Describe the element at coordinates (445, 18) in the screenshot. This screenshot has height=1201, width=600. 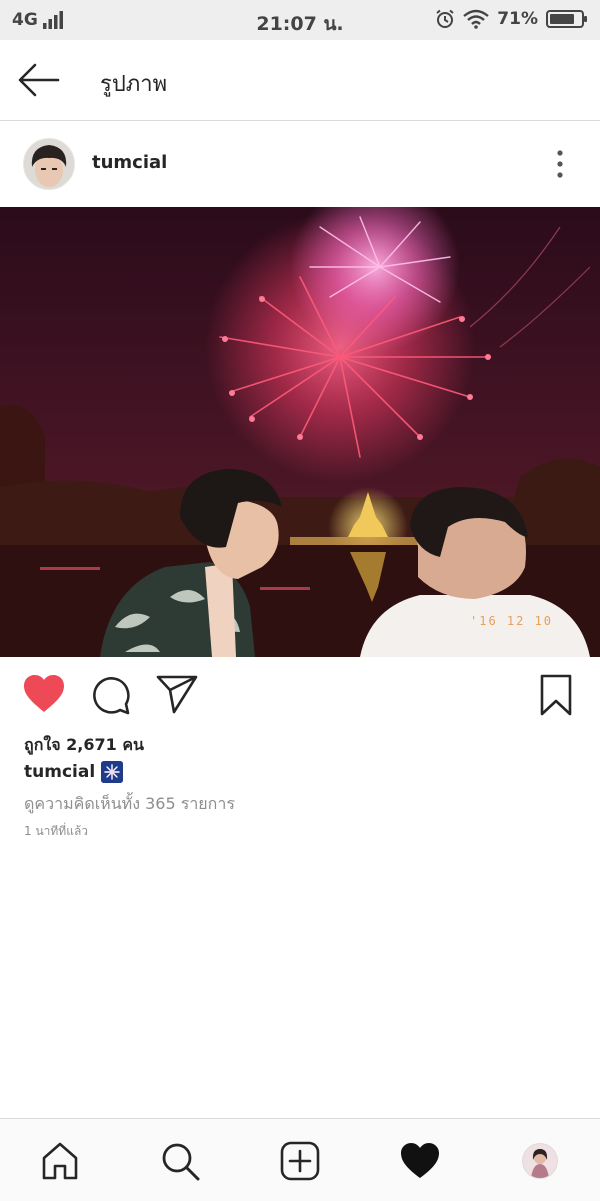
I see `alarm-icon` at that location.